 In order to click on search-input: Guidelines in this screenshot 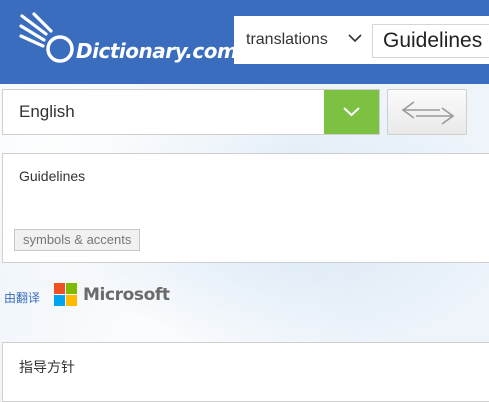, I will do `click(430, 41)`.